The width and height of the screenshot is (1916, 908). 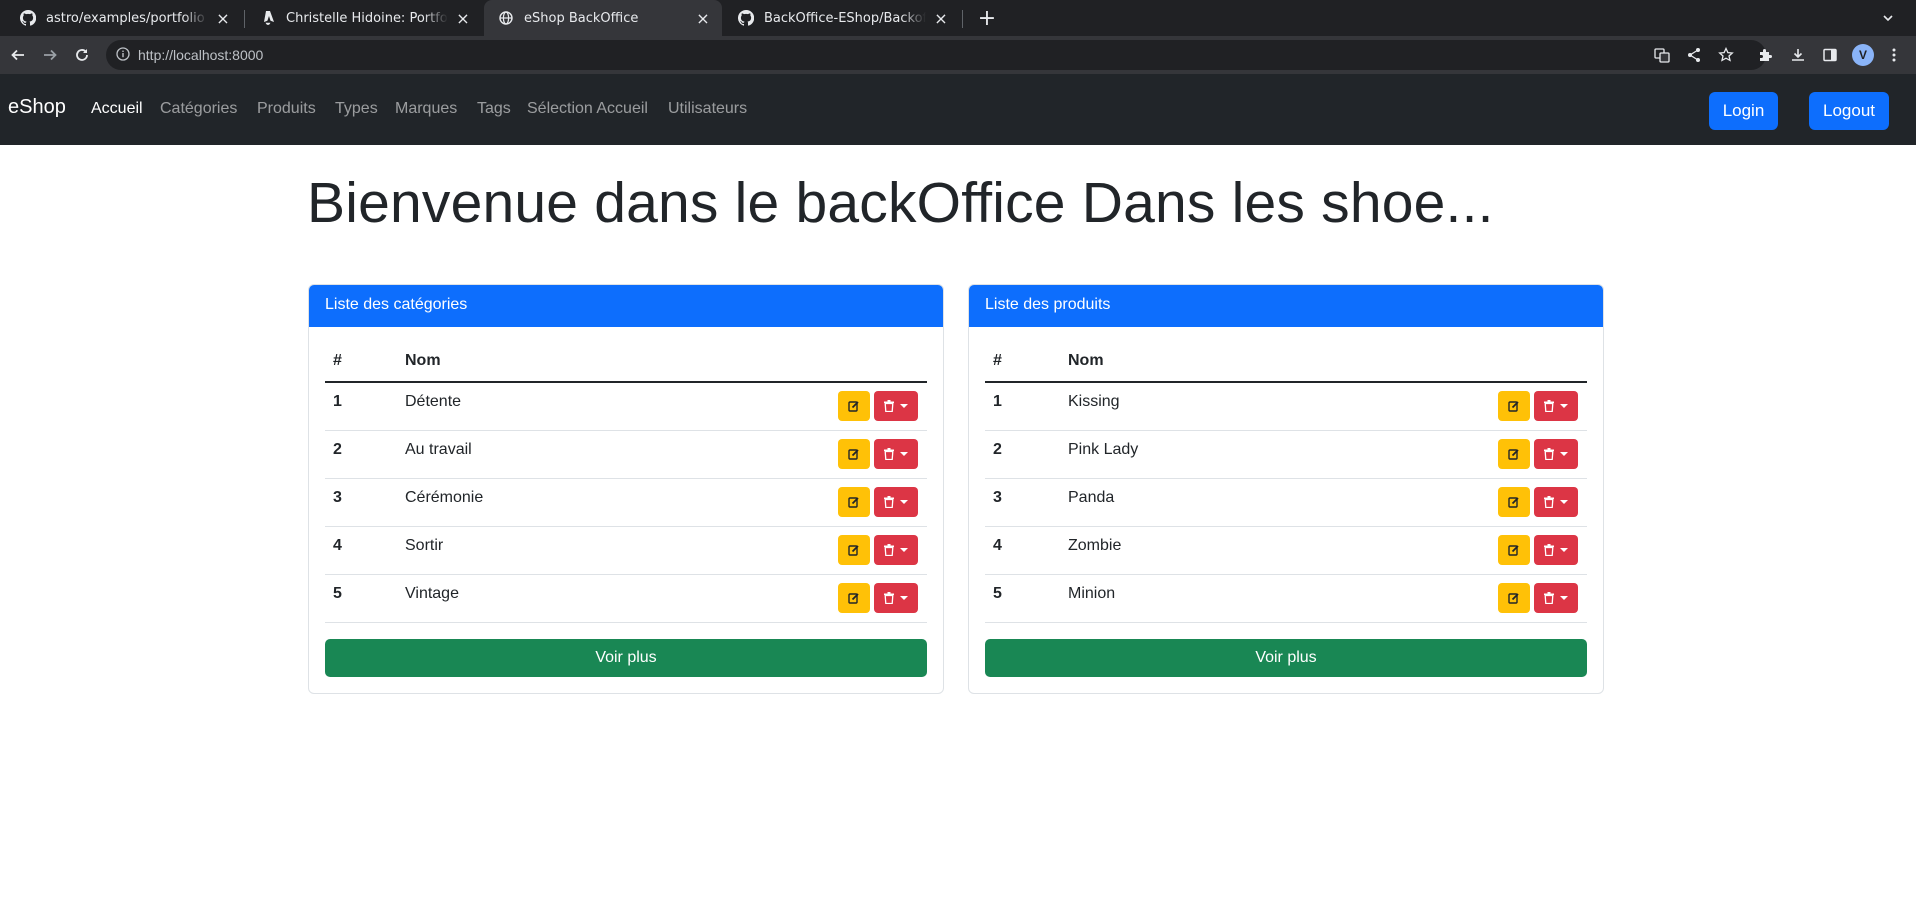 I want to click on browser-tab-active: eShop BackOffice ×, so click(x=603, y=18).